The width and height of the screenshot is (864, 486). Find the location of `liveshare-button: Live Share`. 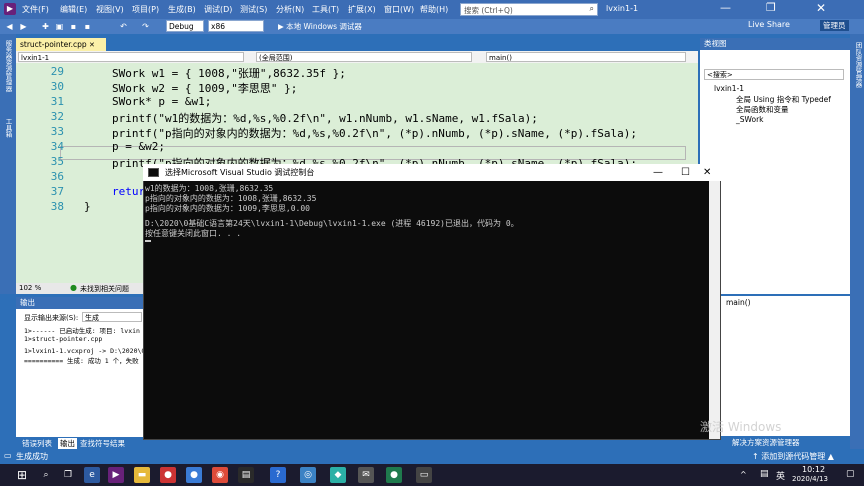

liveshare-button: Live Share is located at coordinates (769, 24).